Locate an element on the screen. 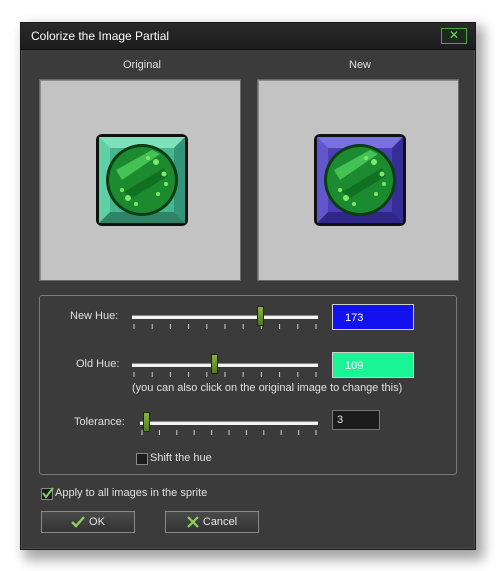 The image size is (496, 571). new-sprite-image is located at coordinates (360, 180).